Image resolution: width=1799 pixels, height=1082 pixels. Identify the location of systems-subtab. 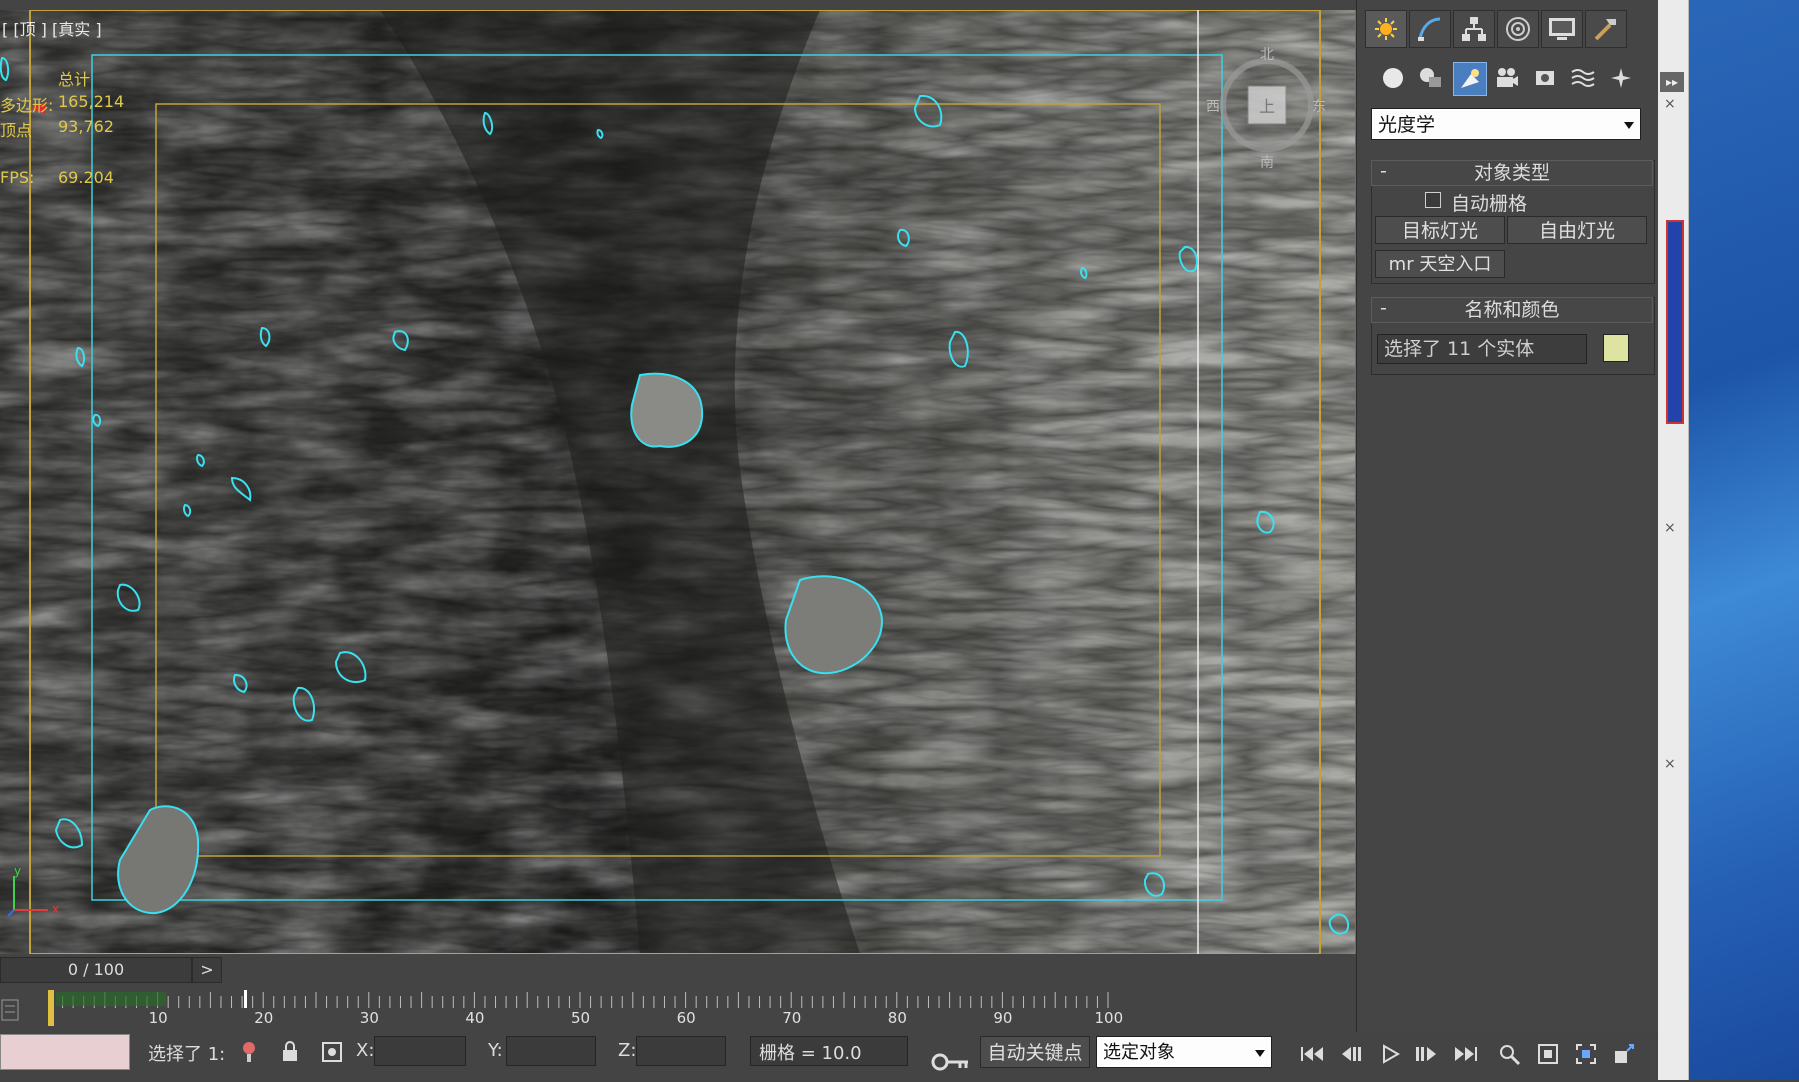
(1621, 78).